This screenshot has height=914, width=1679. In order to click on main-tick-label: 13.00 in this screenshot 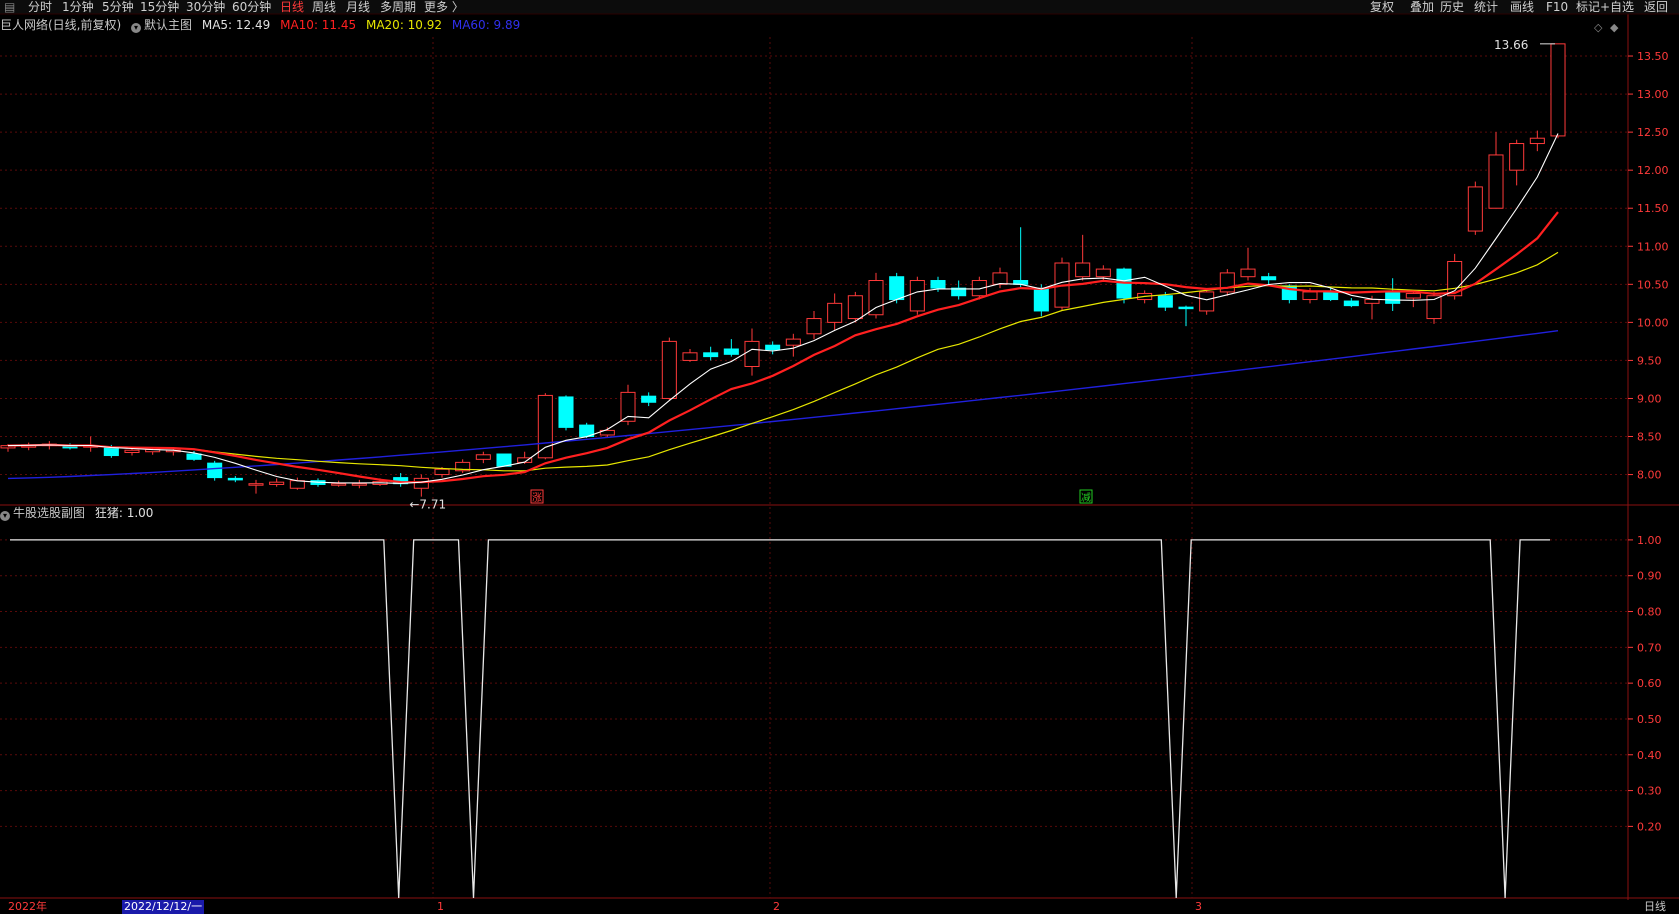, I will do `click(1653, 94)`.